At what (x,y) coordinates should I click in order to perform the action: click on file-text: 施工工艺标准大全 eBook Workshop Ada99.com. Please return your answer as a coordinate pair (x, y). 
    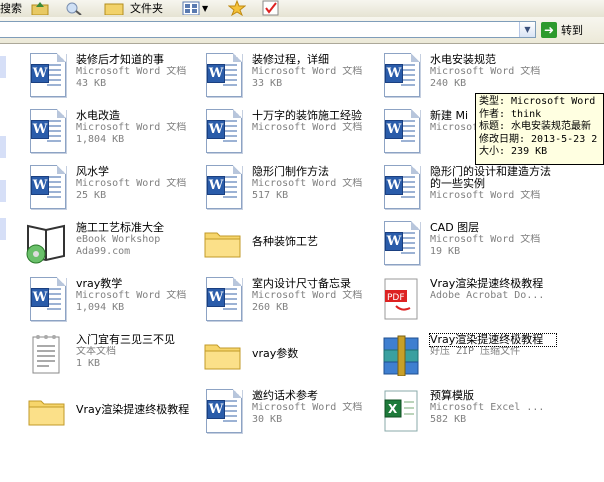
    Looking at the image, I should click on (139, 240).